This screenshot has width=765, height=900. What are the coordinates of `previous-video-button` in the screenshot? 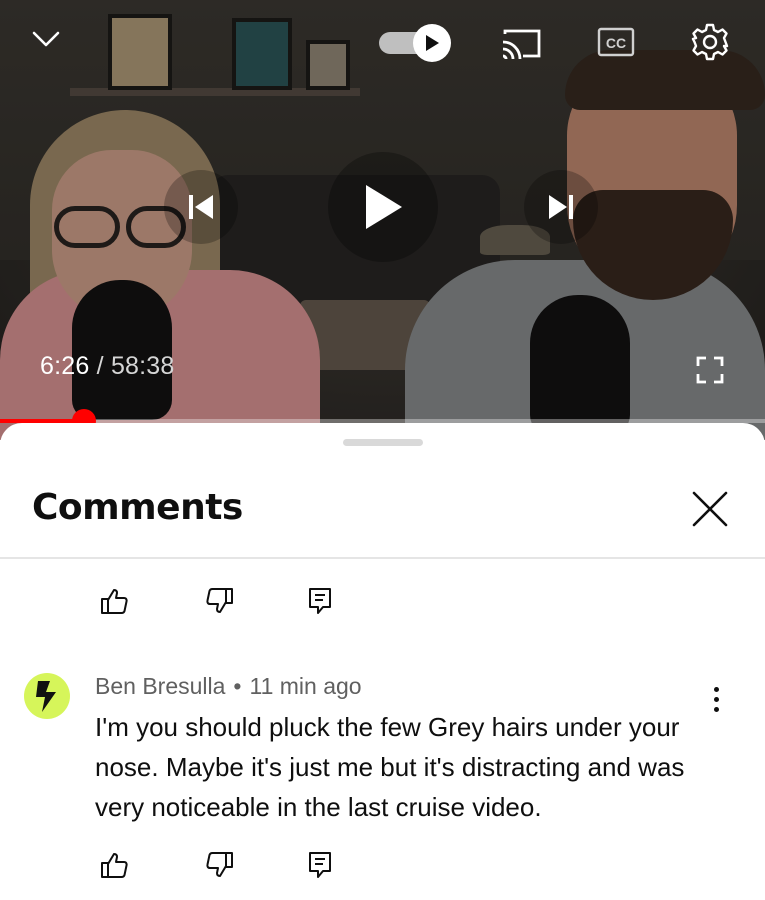 It's located at (201, 207).